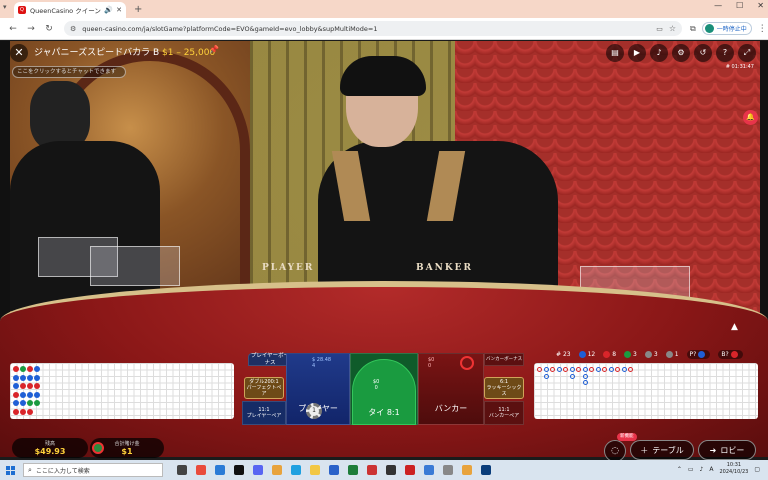 The height and width of the screenshot is (480, 768). I want to click on table-banker-label: BANKER, so click(444, 268).